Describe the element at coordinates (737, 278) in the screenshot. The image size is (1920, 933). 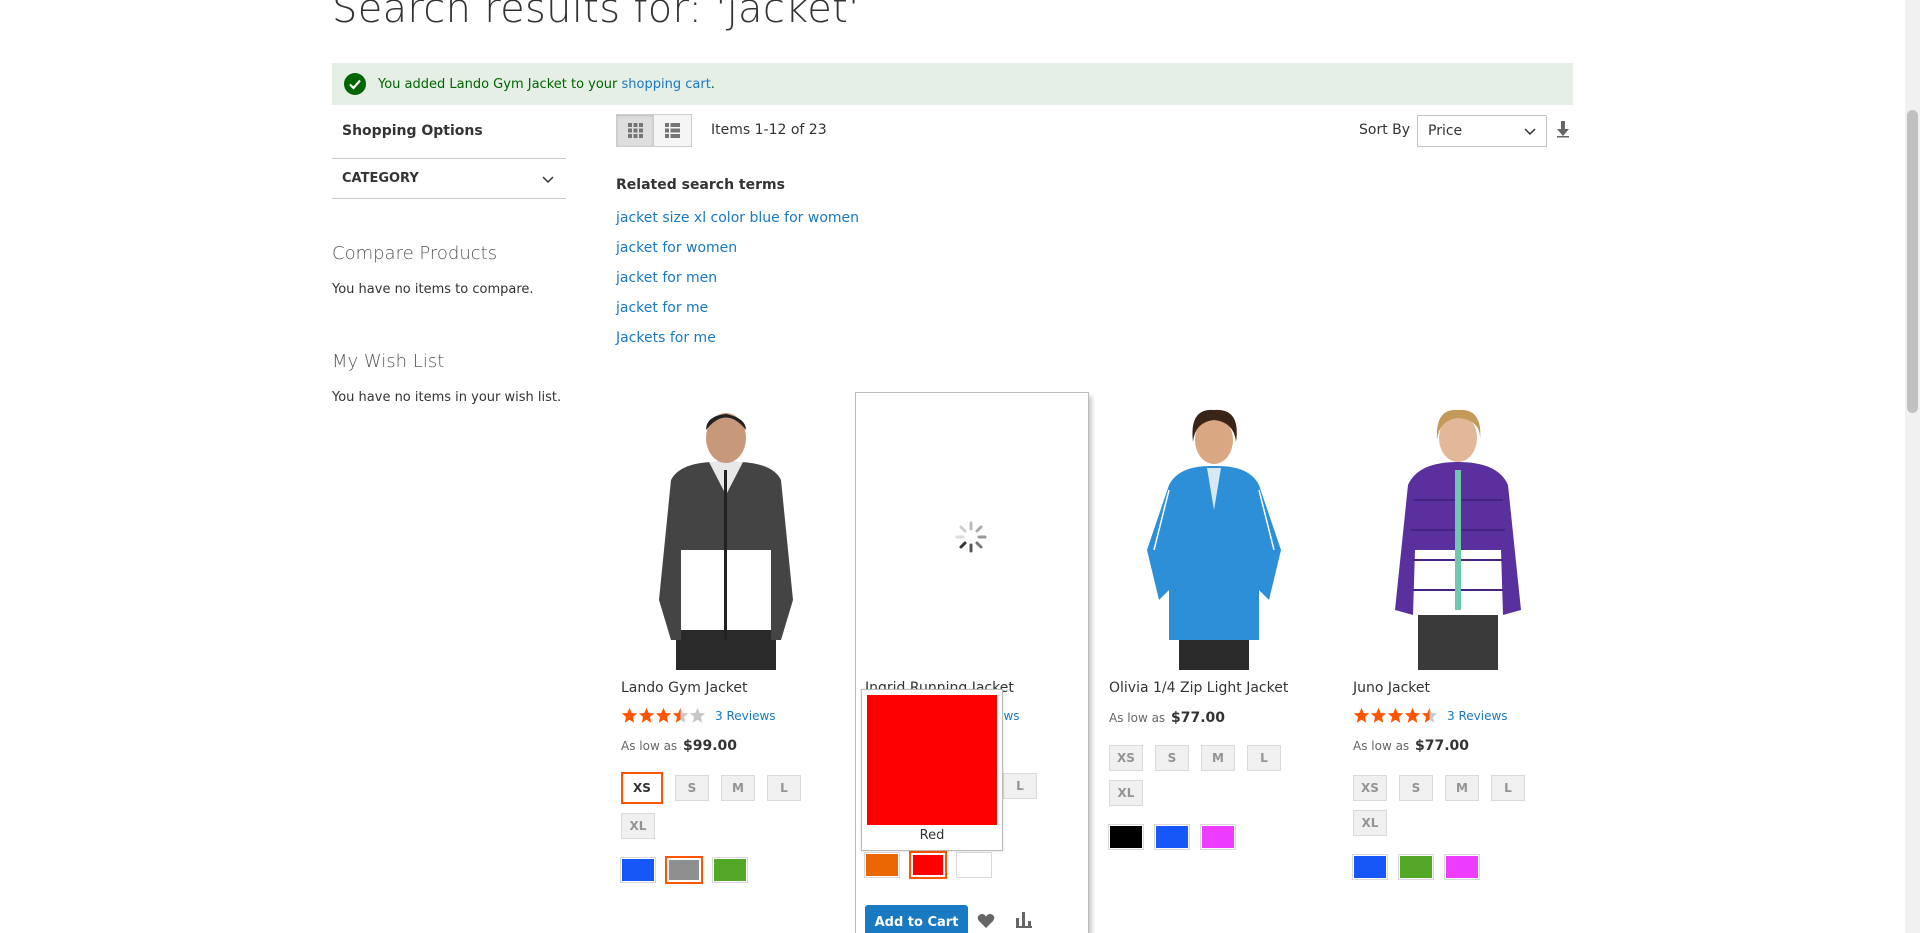
I see `related-term-link: jacket for men` at that location.